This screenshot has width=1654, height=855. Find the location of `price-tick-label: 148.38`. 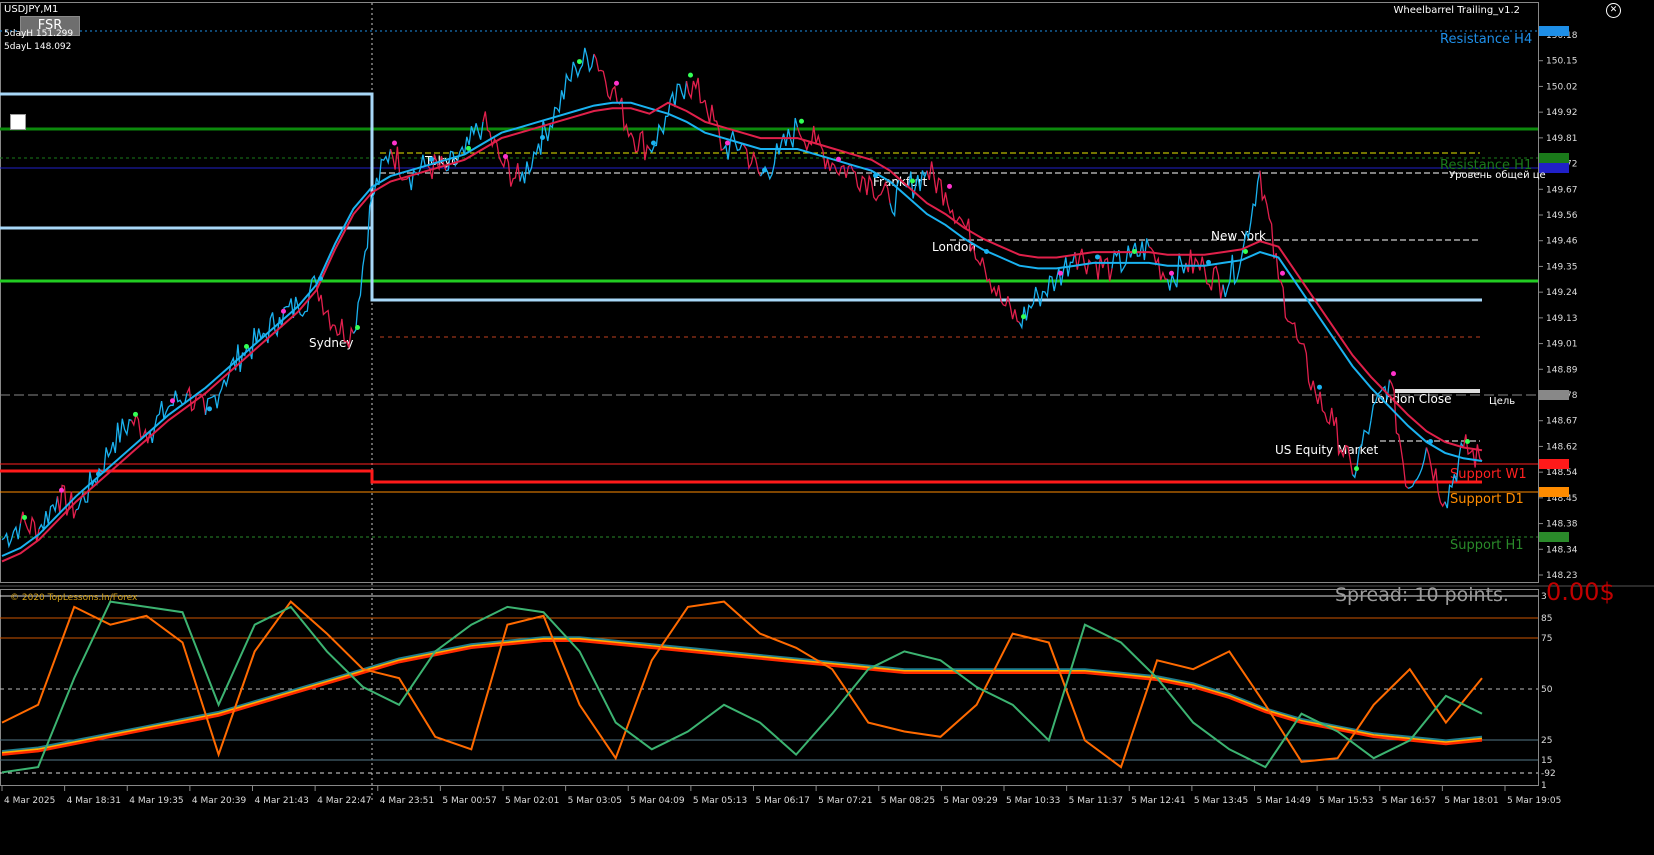

price-tick-label: 148.38 is located at coordinates (1562, 525).